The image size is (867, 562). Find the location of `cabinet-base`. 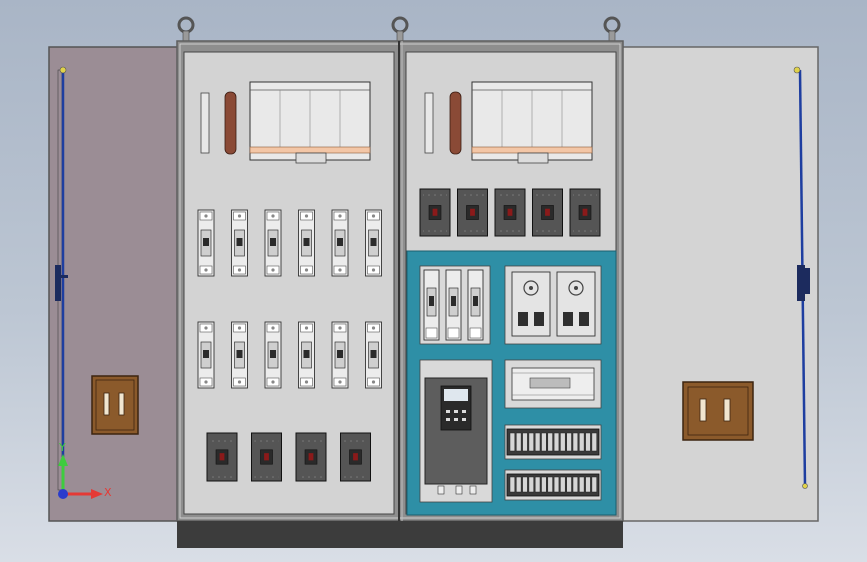

cabinet-base is located at coordinates (400, 534).